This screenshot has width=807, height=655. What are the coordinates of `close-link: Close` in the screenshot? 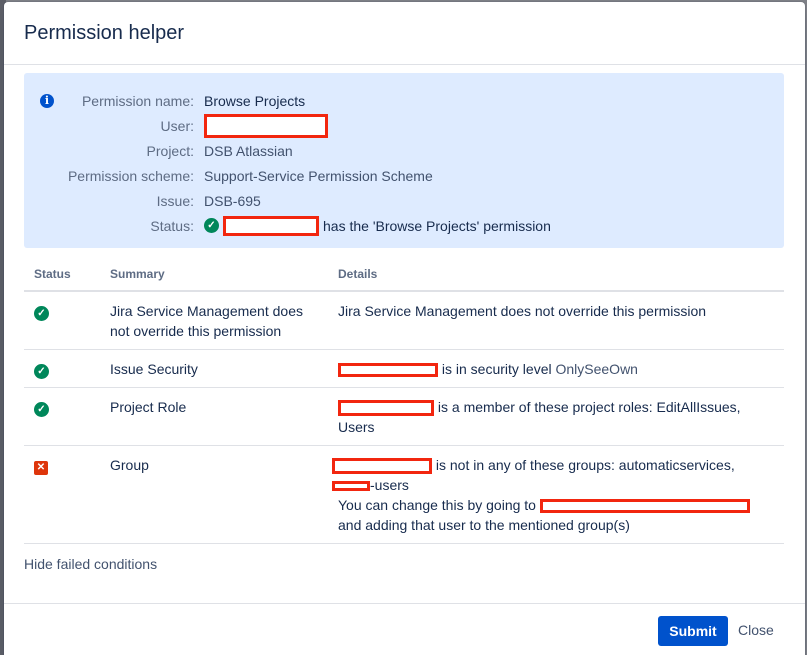 It's located at (756, 630).